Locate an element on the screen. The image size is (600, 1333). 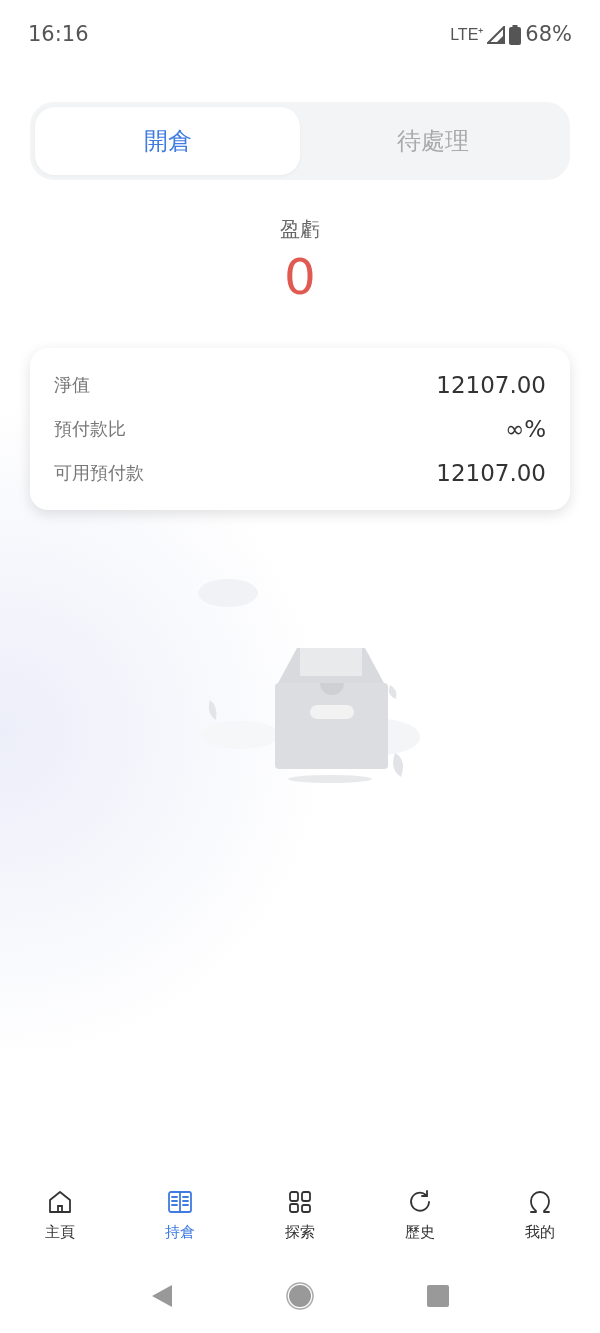
nav-tab: 主頁 is located at coordinates (60, 1215).